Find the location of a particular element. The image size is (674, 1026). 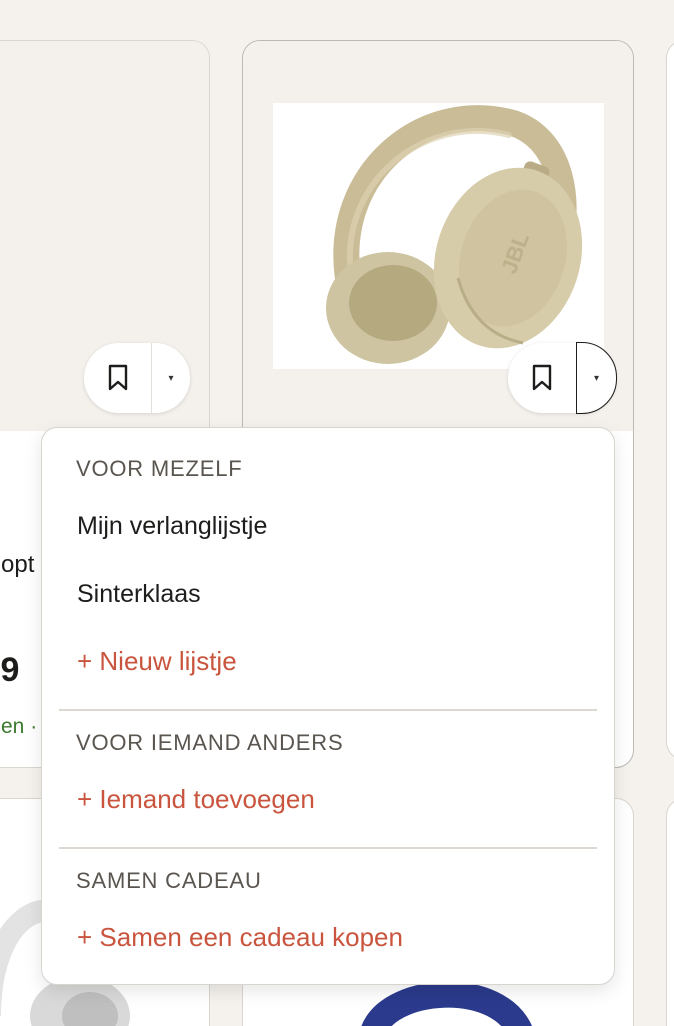

save-button-group-active: ▾ is located at coordinates (562, 378).